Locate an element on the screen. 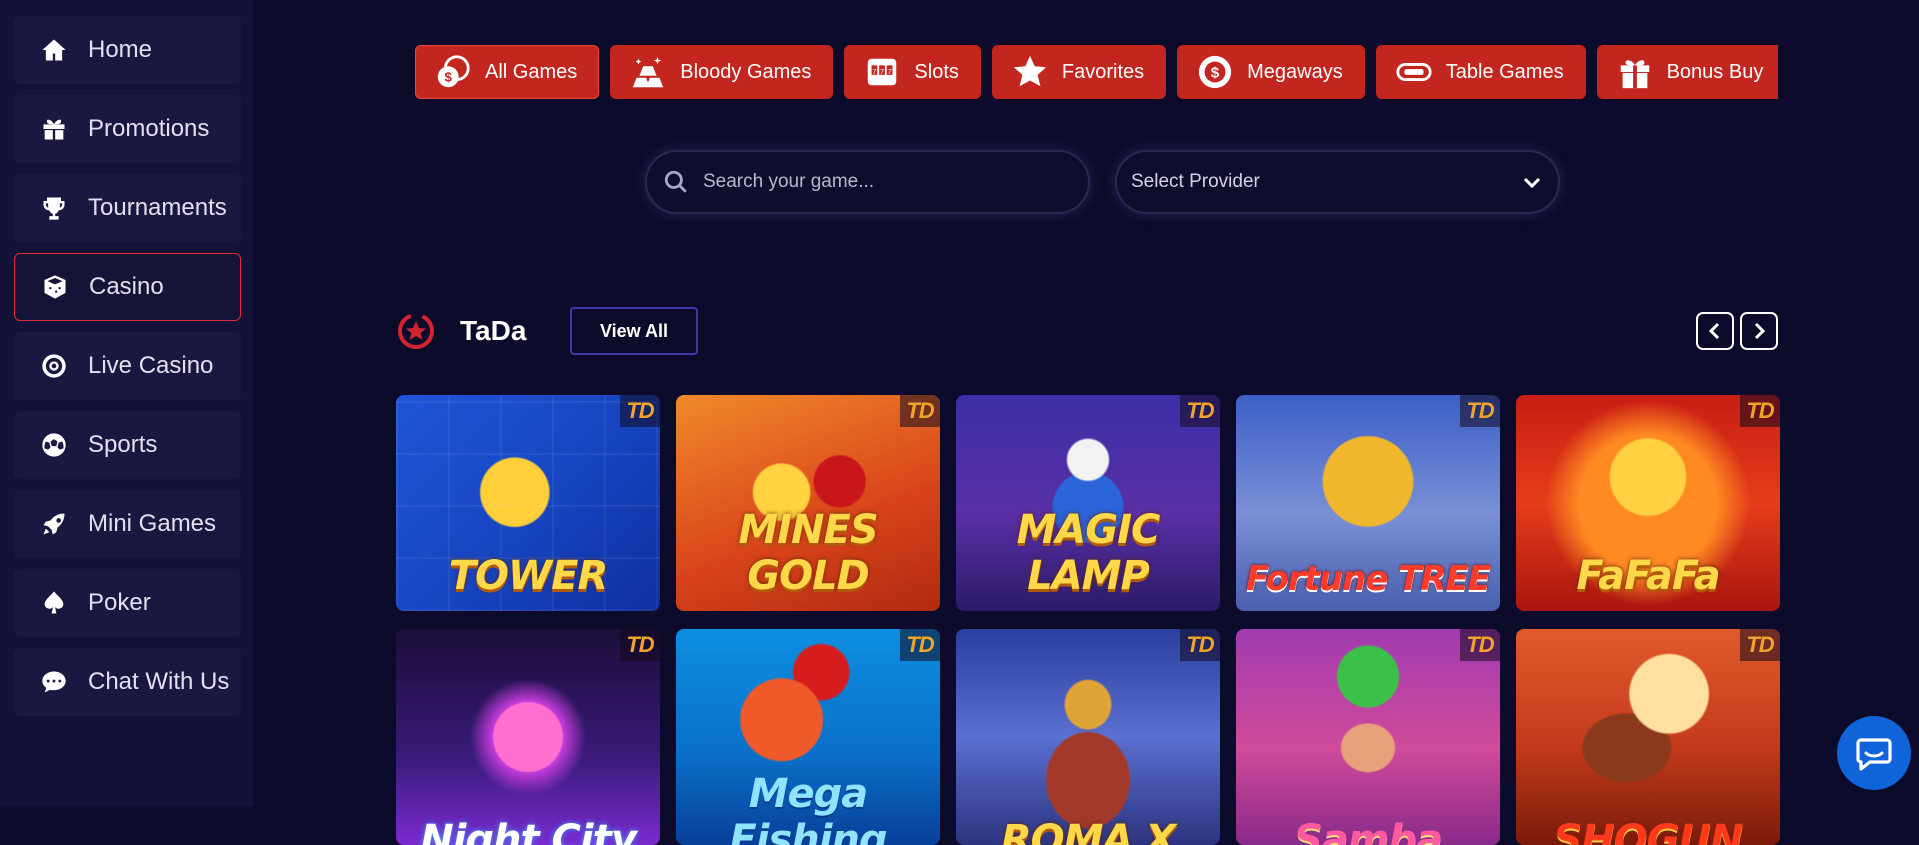 This screenshot has height=845, width=1919. chevron-right-icon is located at coordinates (1760, 331).